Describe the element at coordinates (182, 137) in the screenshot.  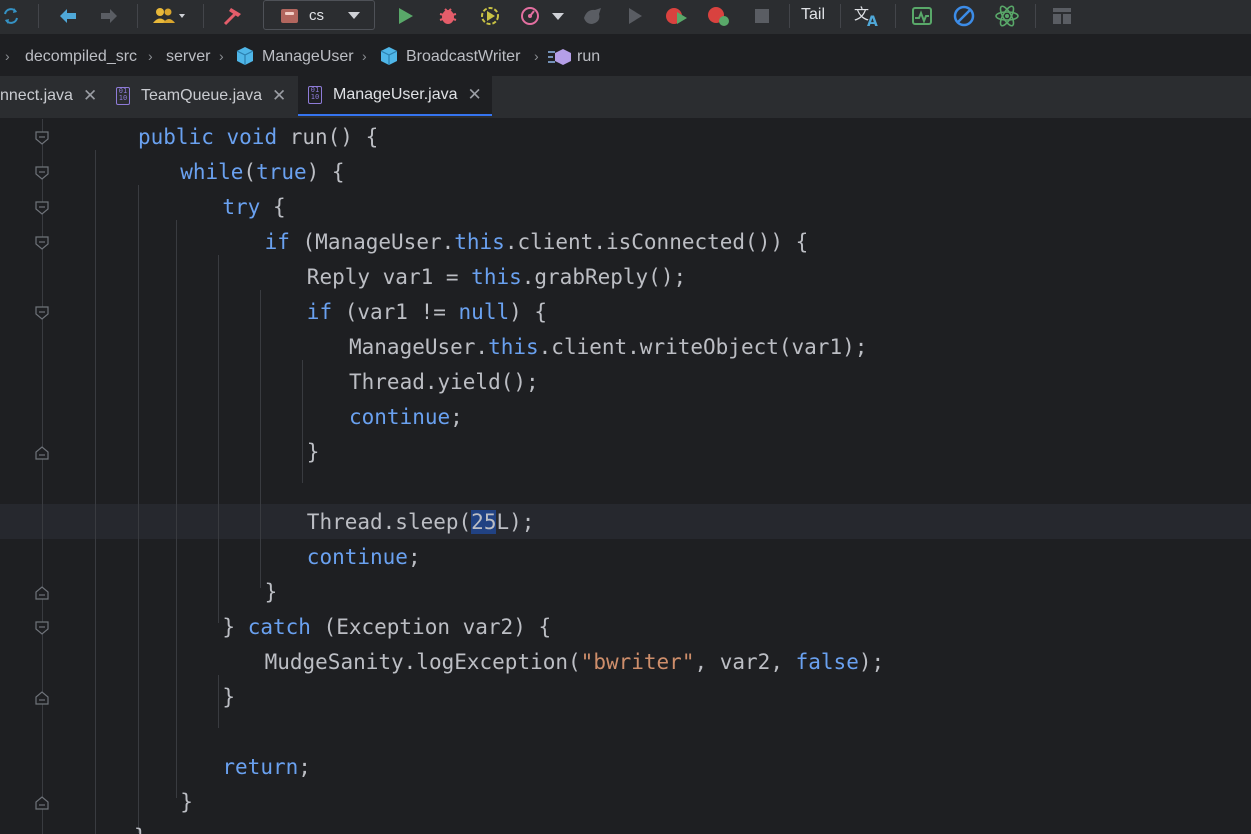
I see `keyword-token: public` at that location.